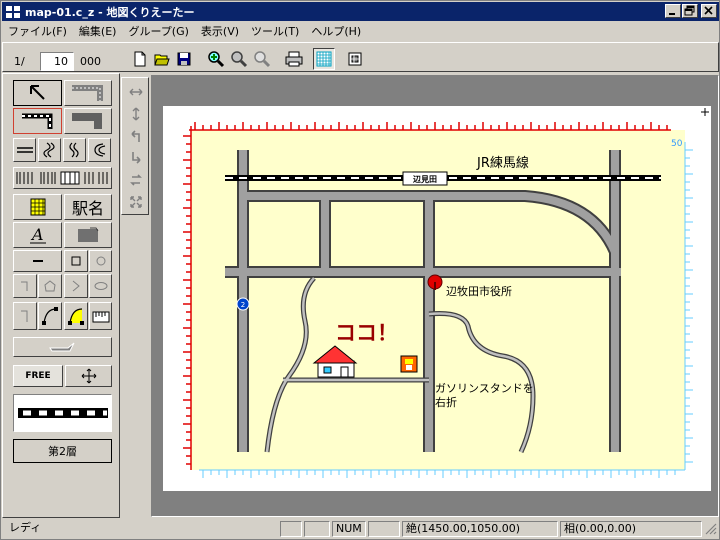 The image size is (720, 540). I want to click on save-button, so click(184, 59).